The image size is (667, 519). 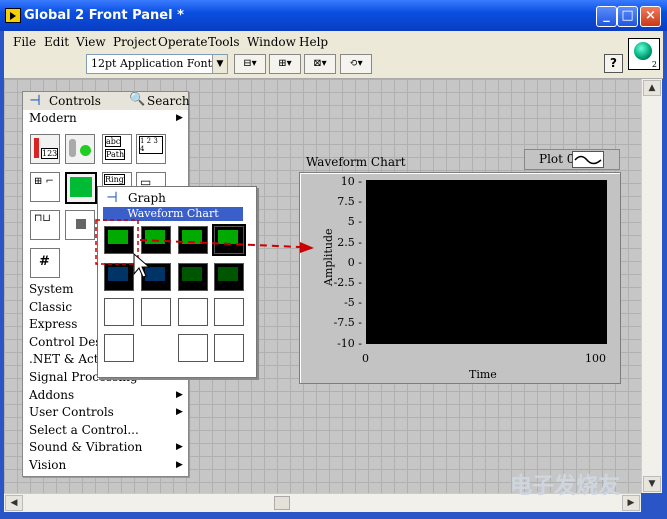 What do you see at coordinates (565, 486) in the screenshot?
I see `watermark: 电子发烧友` at bounding box center [565, 486].